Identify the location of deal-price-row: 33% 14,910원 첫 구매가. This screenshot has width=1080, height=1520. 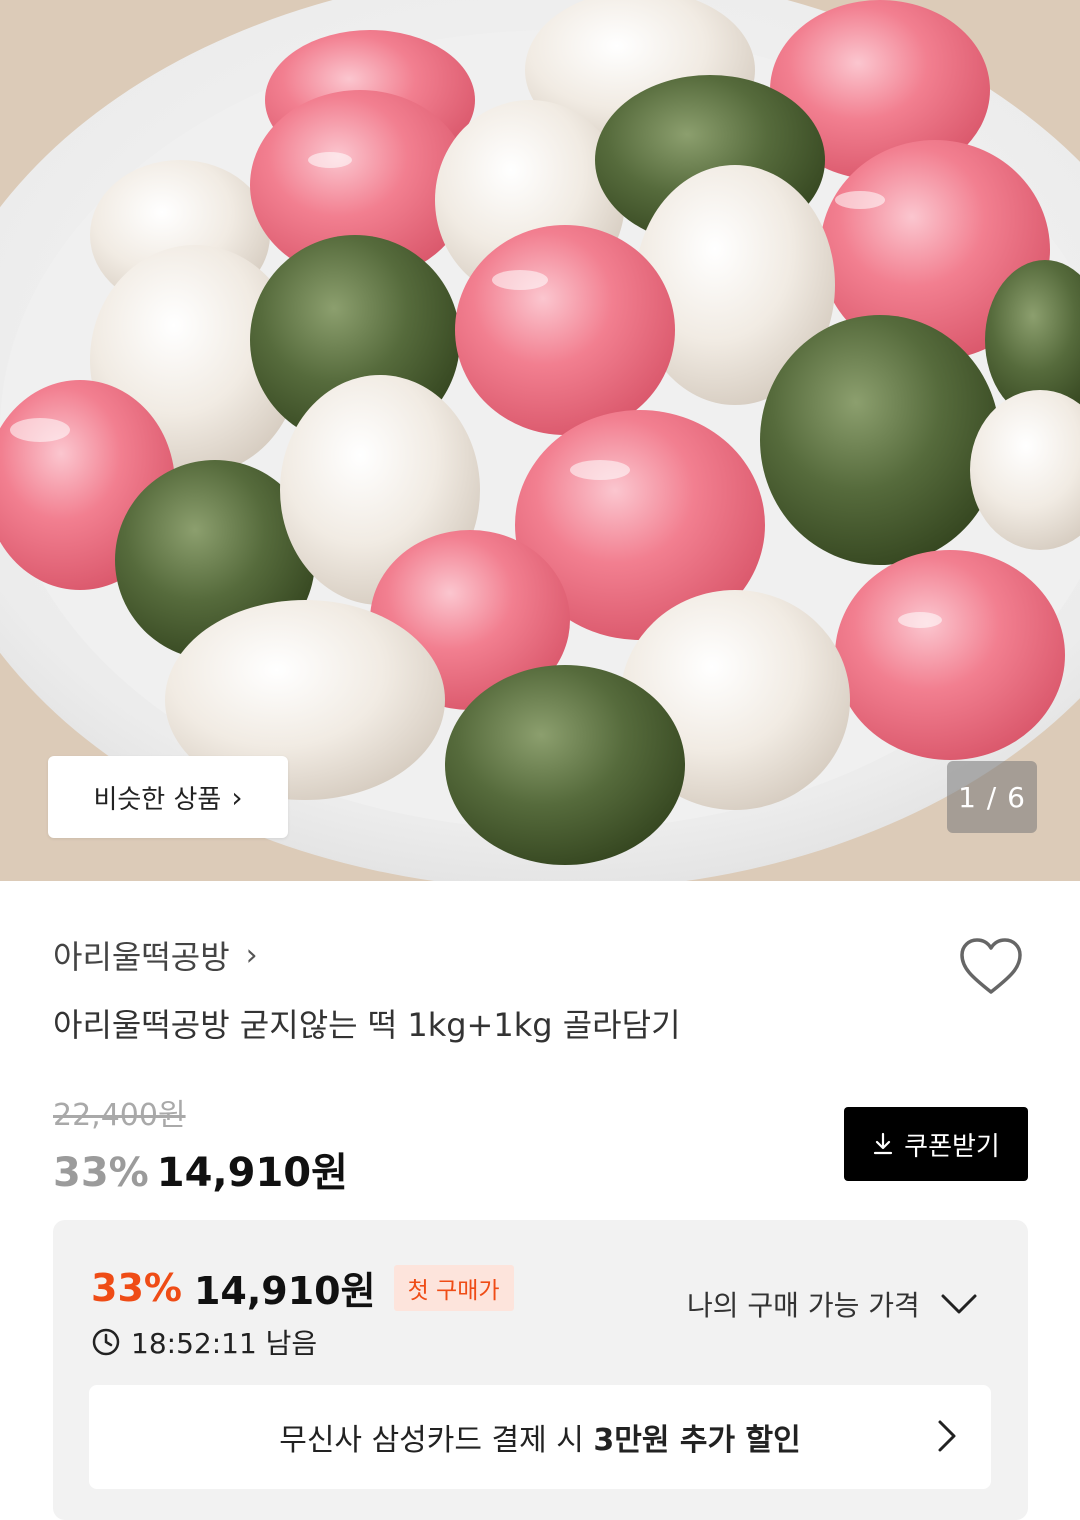
(302, 1287).